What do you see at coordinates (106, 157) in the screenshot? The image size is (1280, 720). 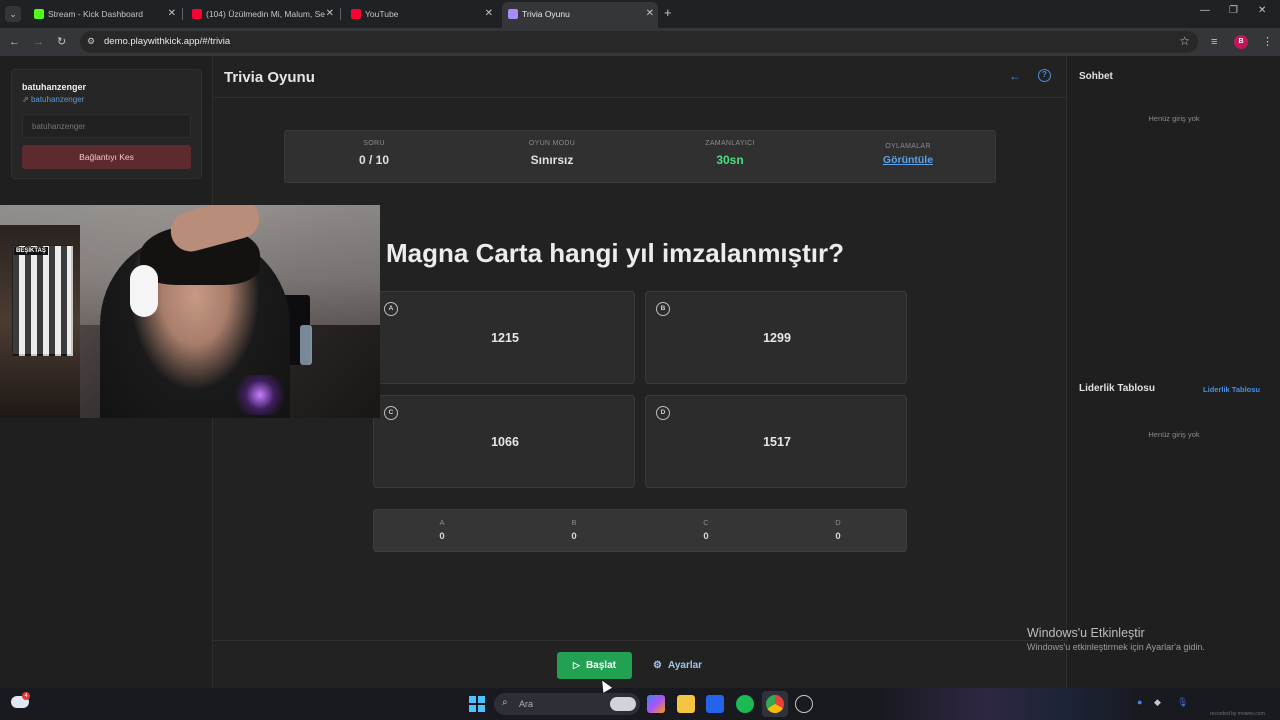 I see `disconnect-button: Bağlantıyı Kes` at bounding box center [106, 157].